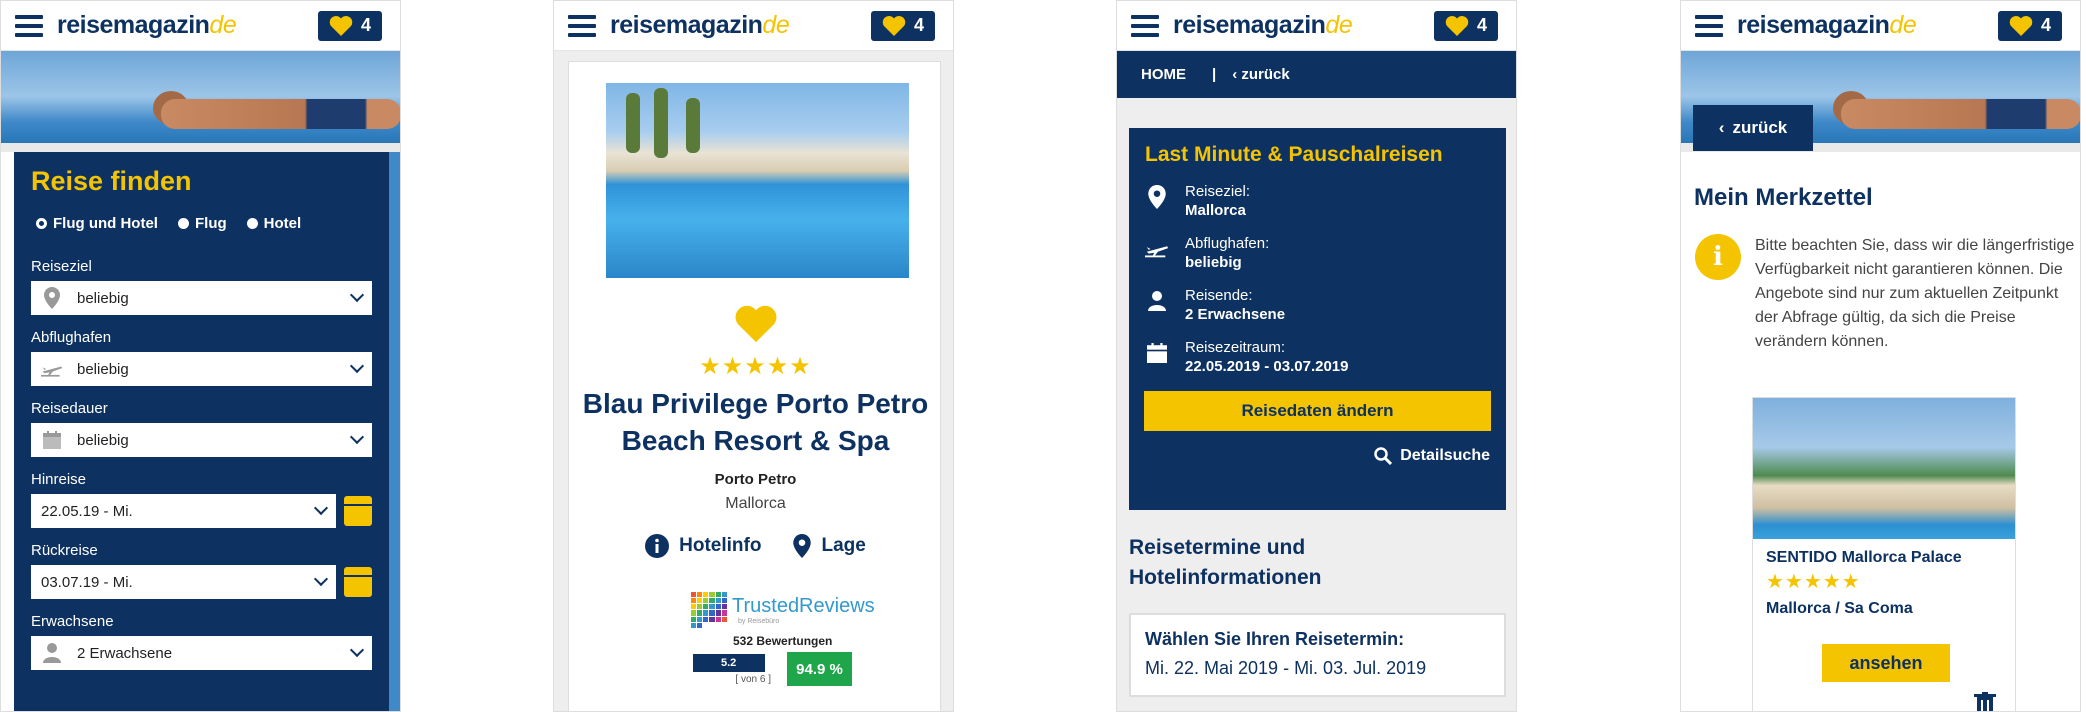 Image resolution: width=2086 pixels, height=712 pixels. What do you see at coordinates (755, 479) in the screenshot?
I see `hotel-city: Porto Petro` at bounding box center [755, 479].